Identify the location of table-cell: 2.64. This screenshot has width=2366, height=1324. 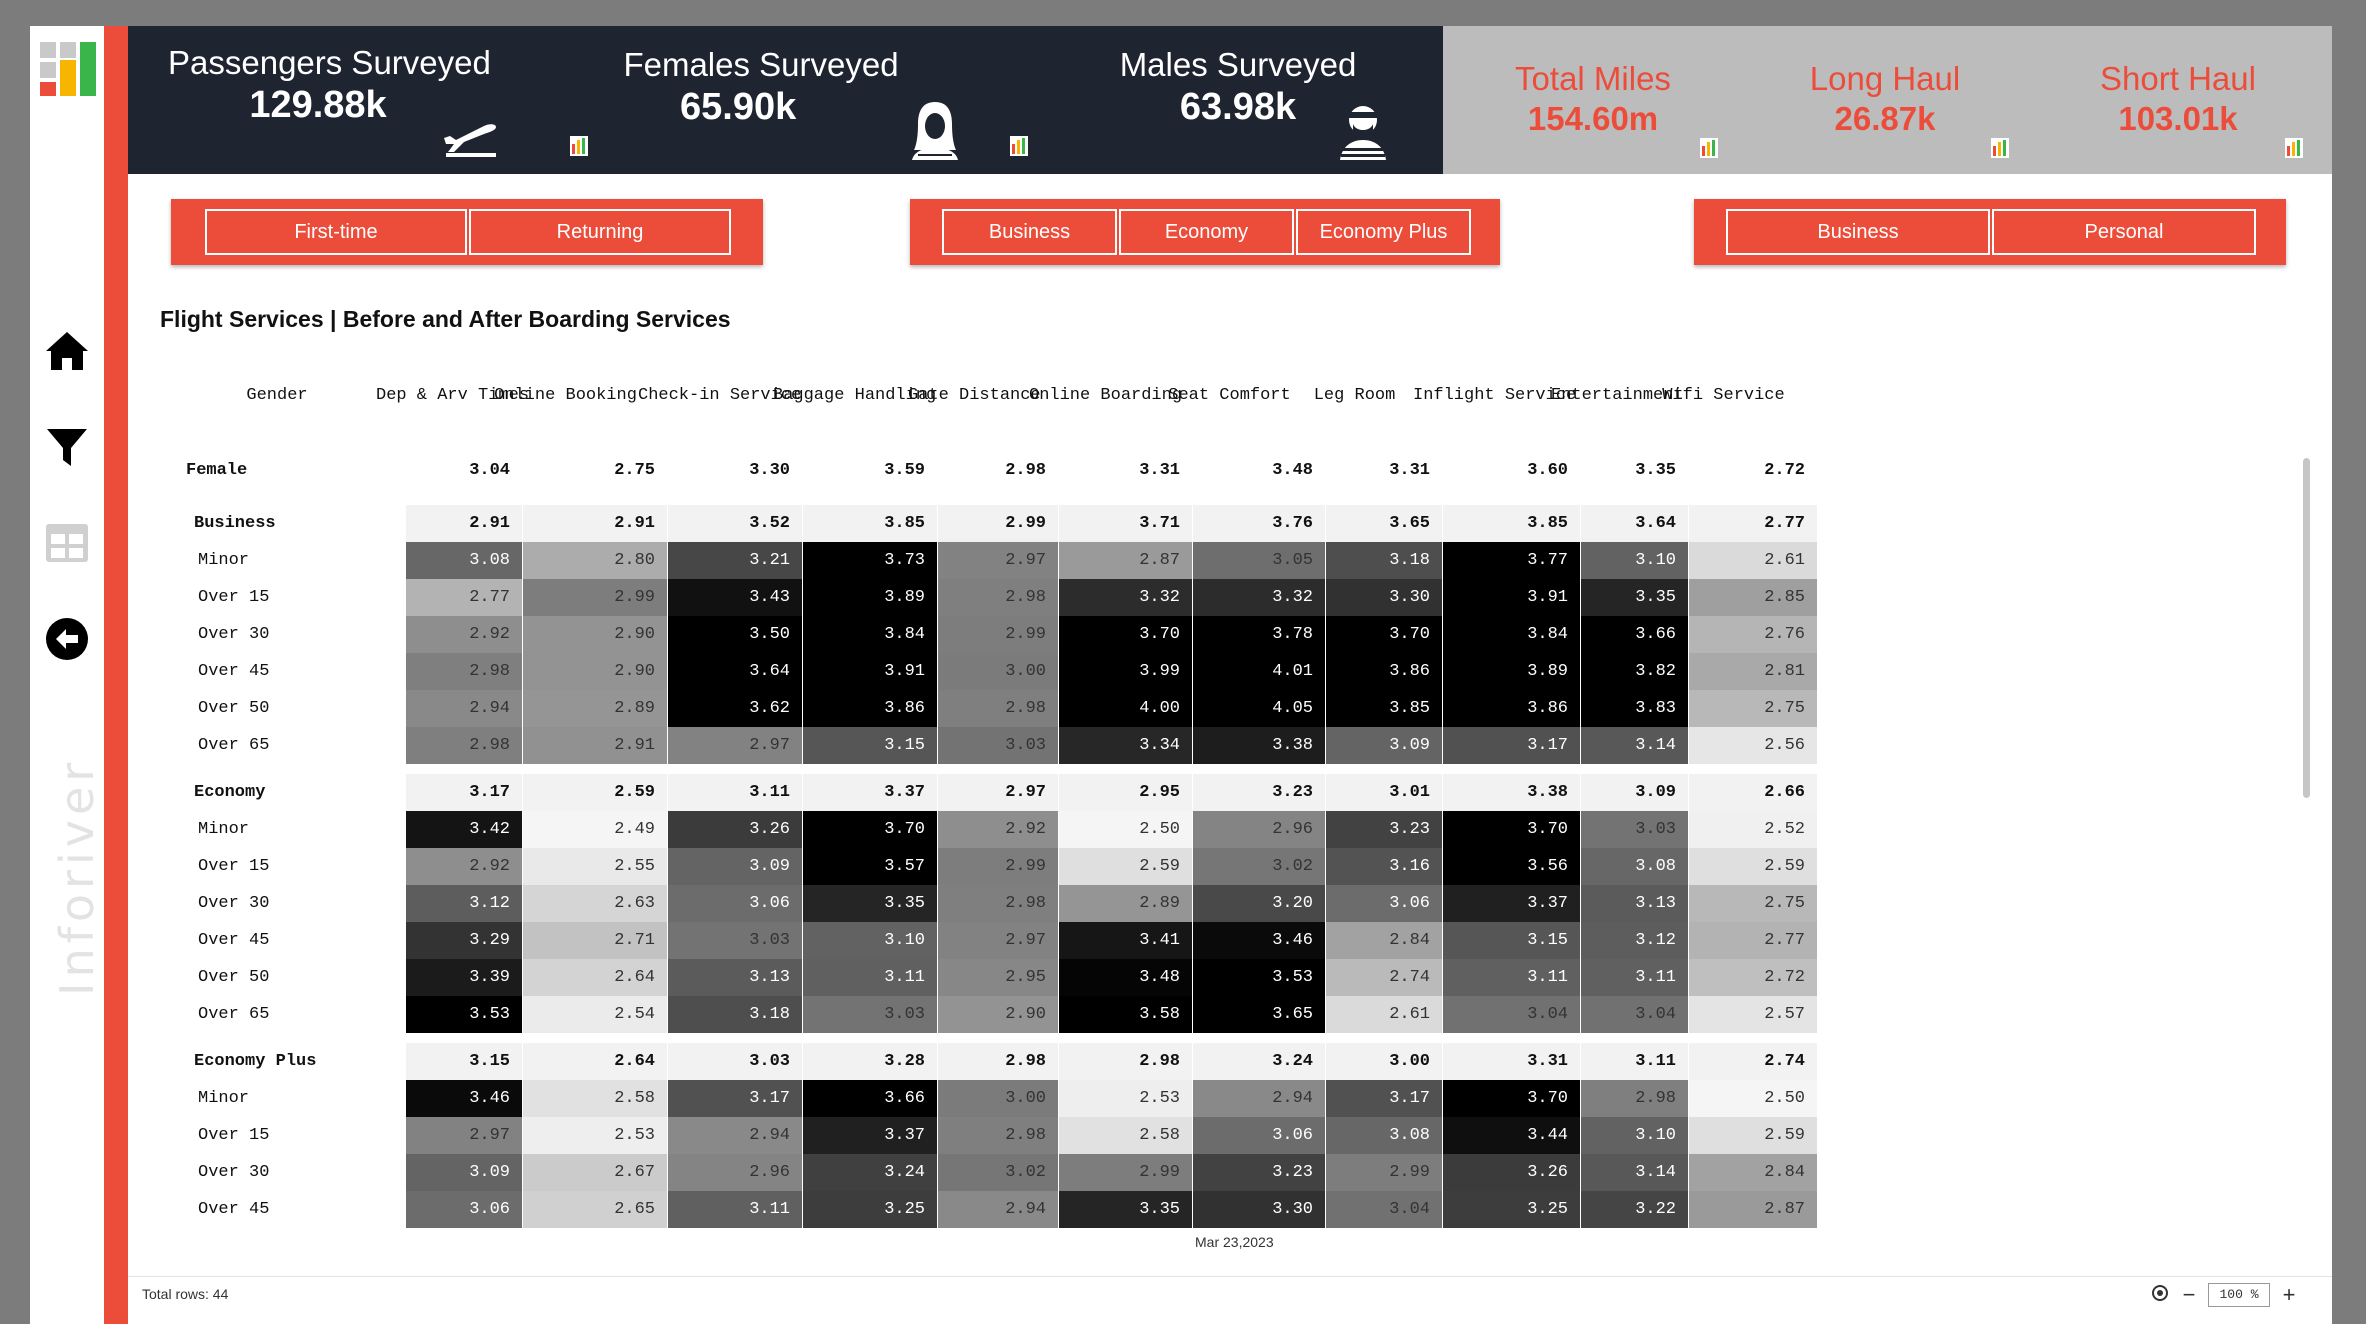
(595, 977).